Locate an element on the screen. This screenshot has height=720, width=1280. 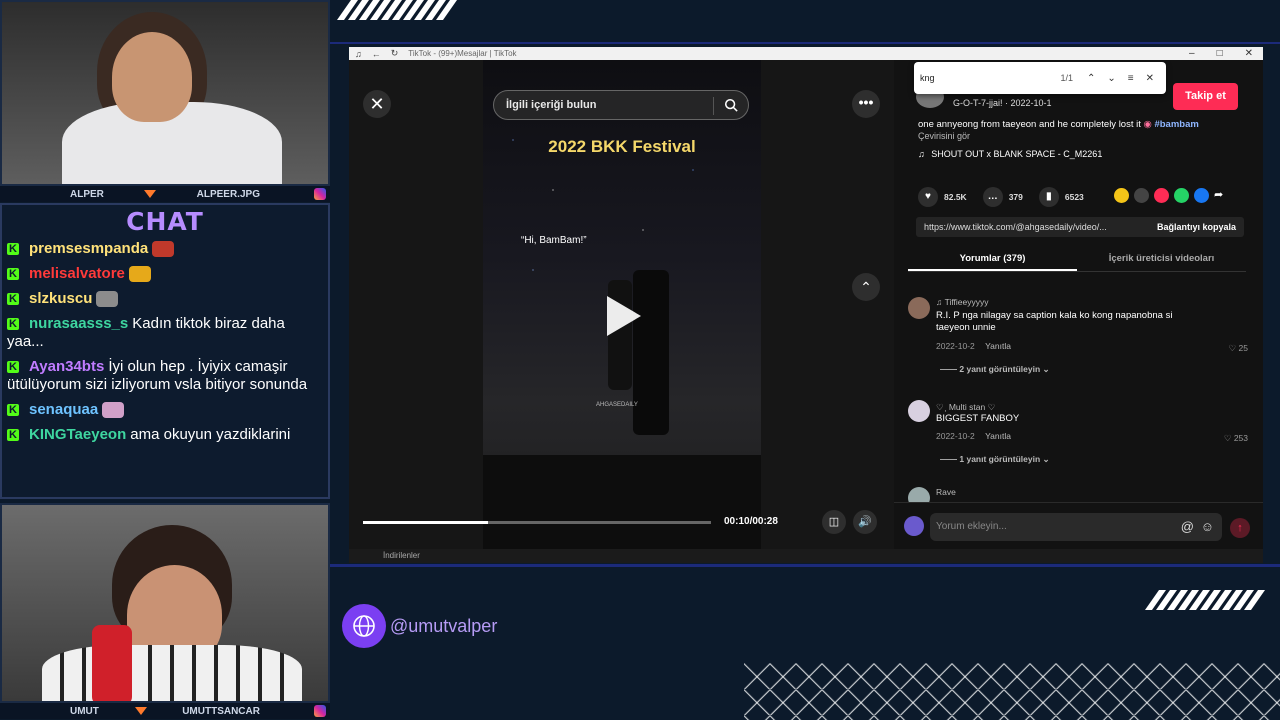
play-icon is located at coordinates (624, 316).